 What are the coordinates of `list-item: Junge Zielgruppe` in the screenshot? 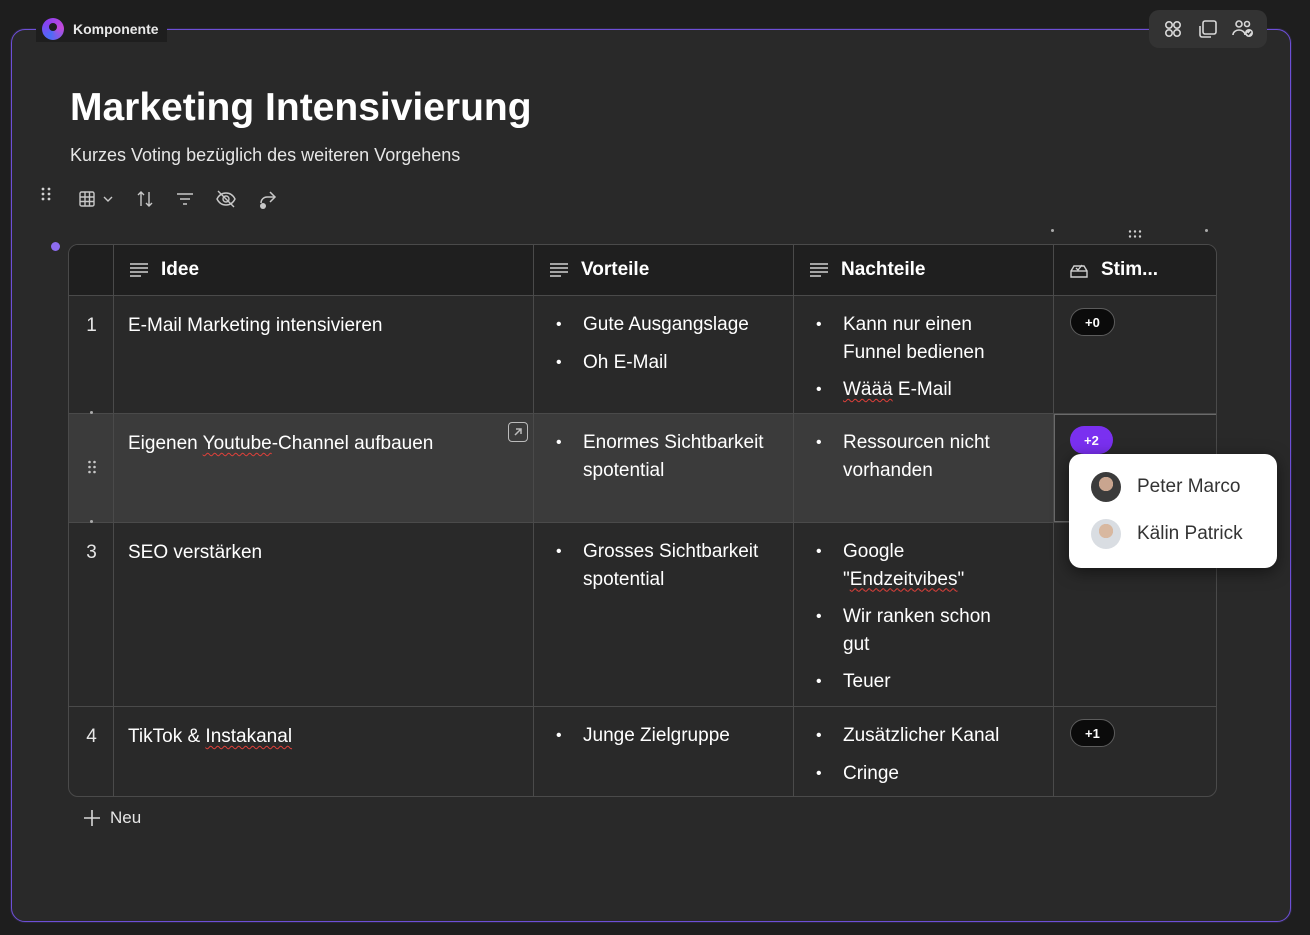 It's located at (666, 736).